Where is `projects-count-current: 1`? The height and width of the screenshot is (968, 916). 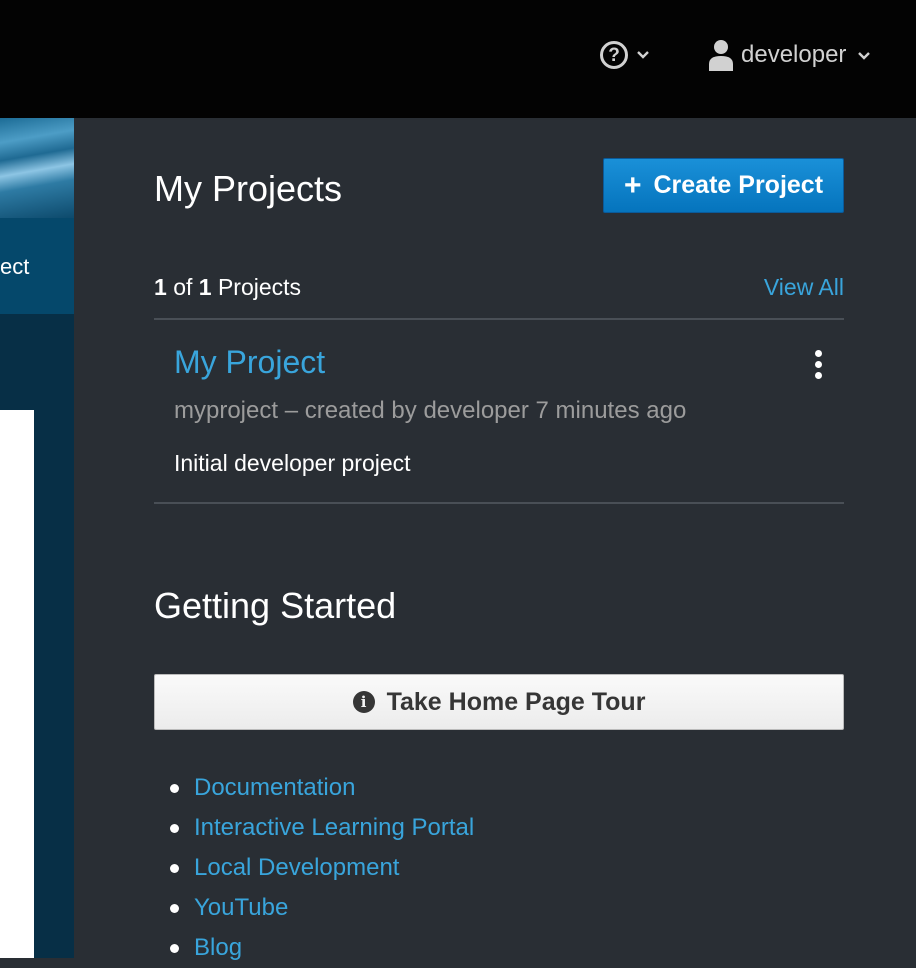 projects-count-current: 1 is located at coordinates (160, 287).